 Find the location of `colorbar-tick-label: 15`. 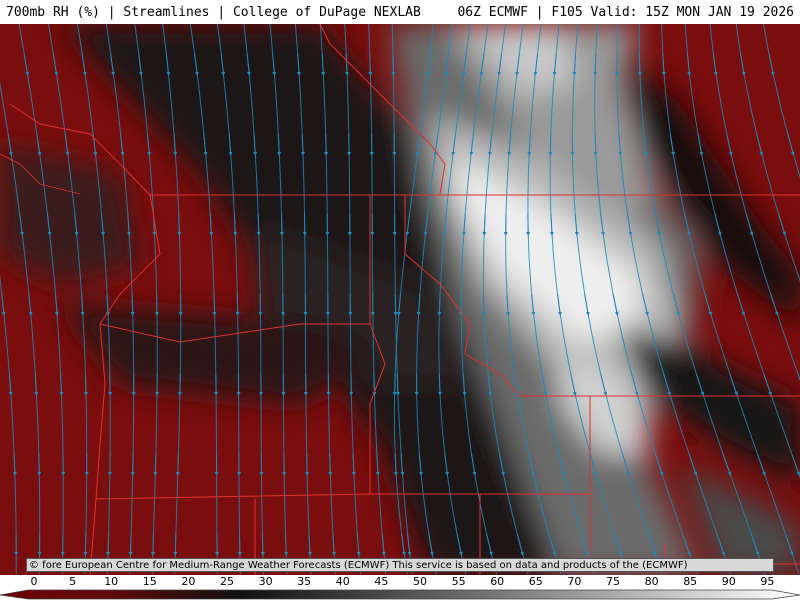

colorbar-tick-label: 15 is located at coordinates (149, 581).